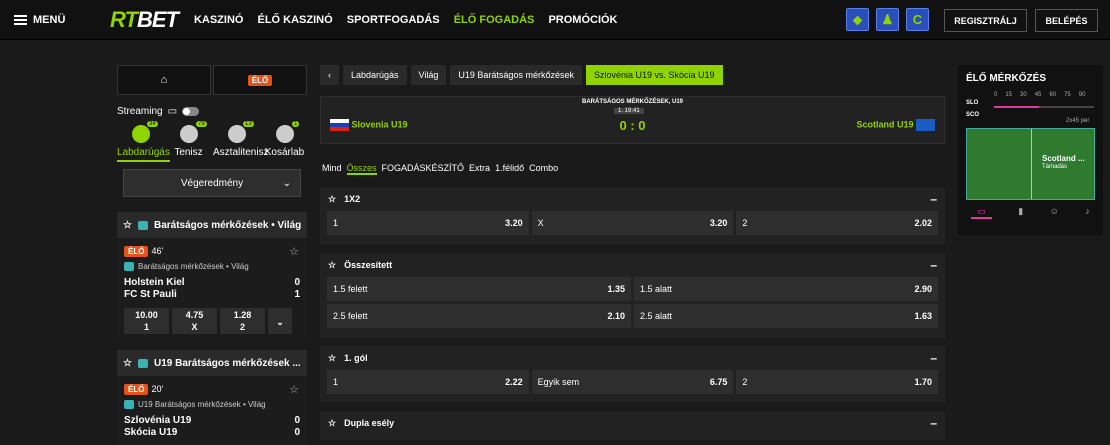 The height and width of the screenshot is (445, 1110). I want to click on sport-tennis: 79 Tenisz, so click(188, 139).